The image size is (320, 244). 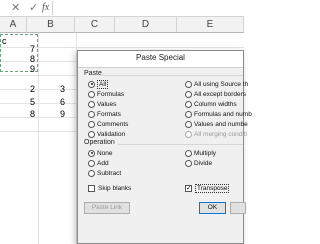 I want to click on dialog-title: Paste Special, so click(x=160, y=57).